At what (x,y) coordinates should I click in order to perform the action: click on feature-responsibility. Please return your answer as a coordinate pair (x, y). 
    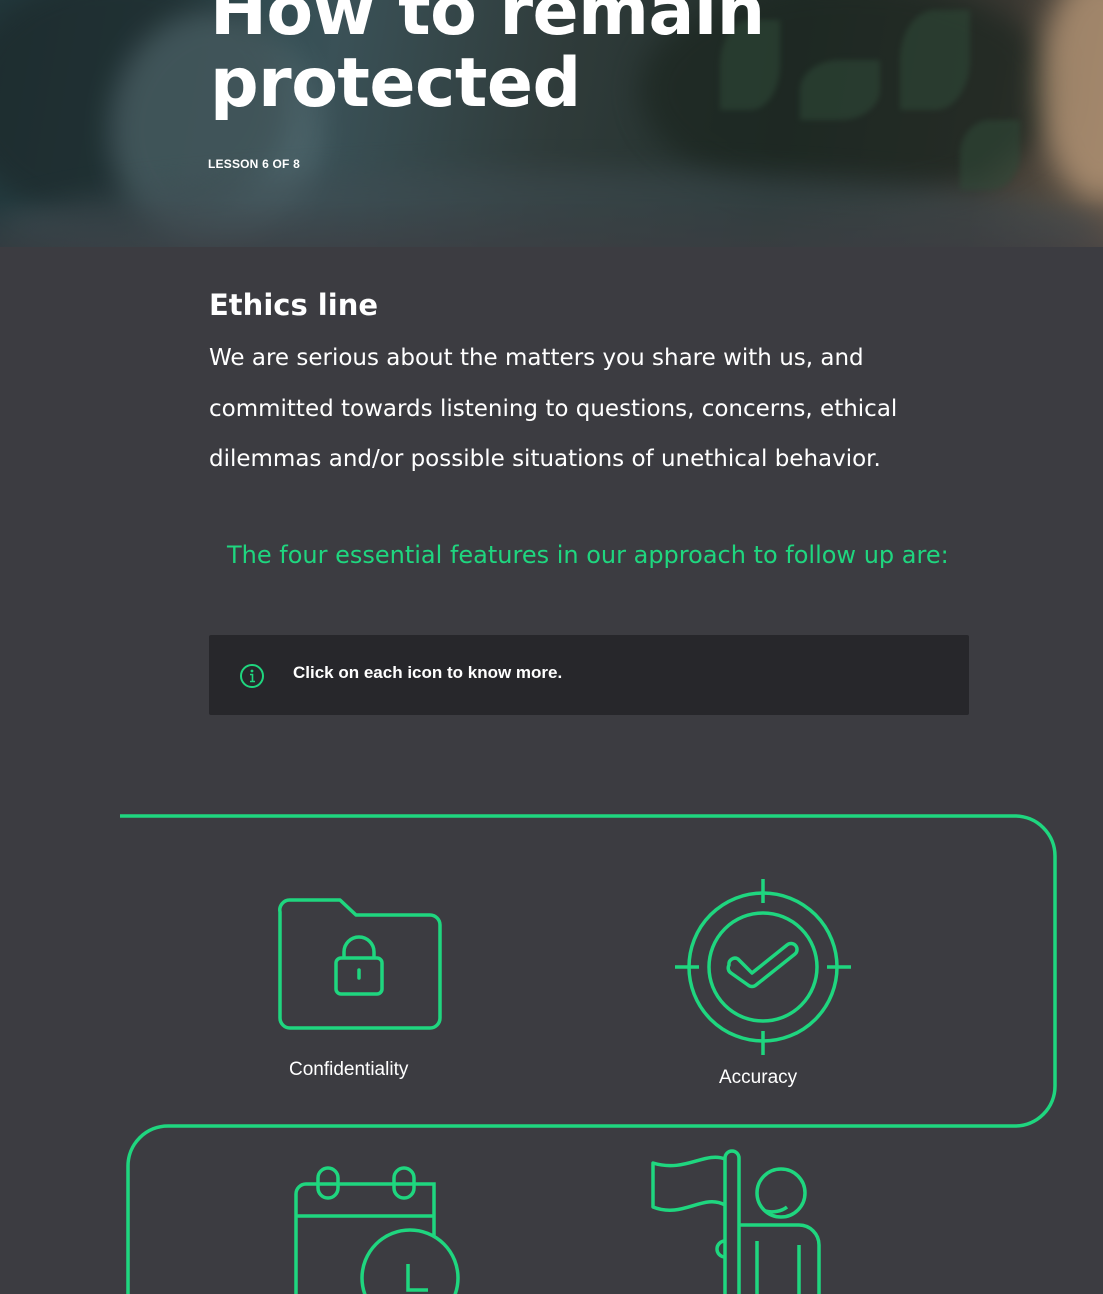
    Looking at the image, I should click on (740, 1219).